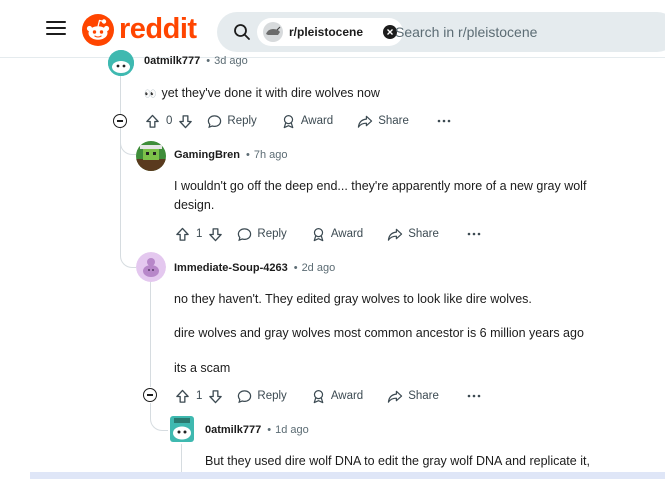  I want to click on search-input, so click(525, 32).